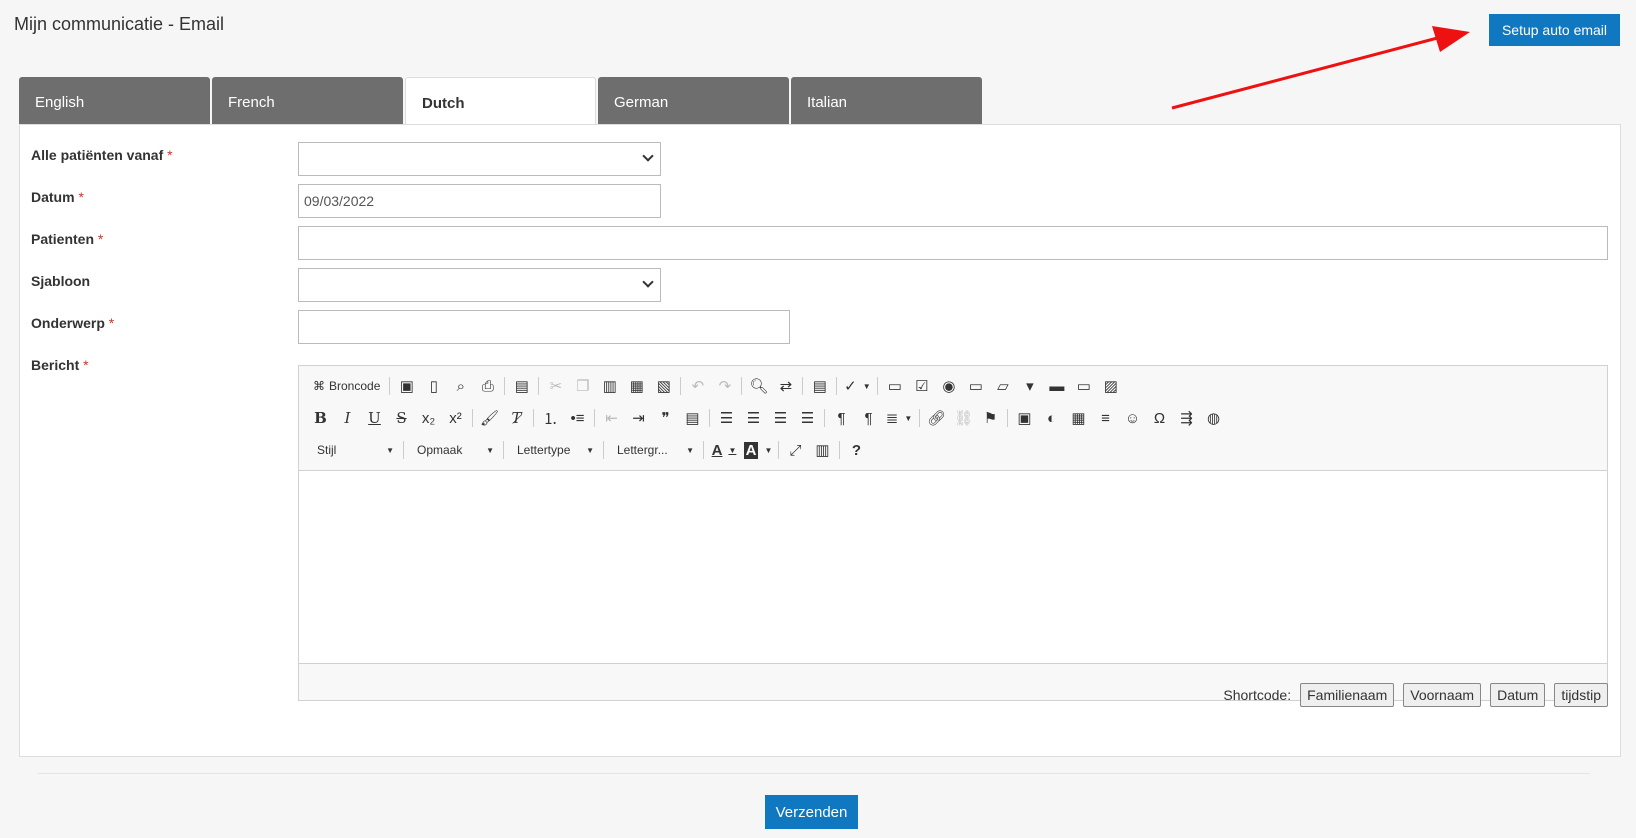 The width and height of the screenshot is (1636, 838). What do you see at coordinates (697, 386) in the screenshot?
I see `undo-icon: ↶` at bounding box center [697, 386].